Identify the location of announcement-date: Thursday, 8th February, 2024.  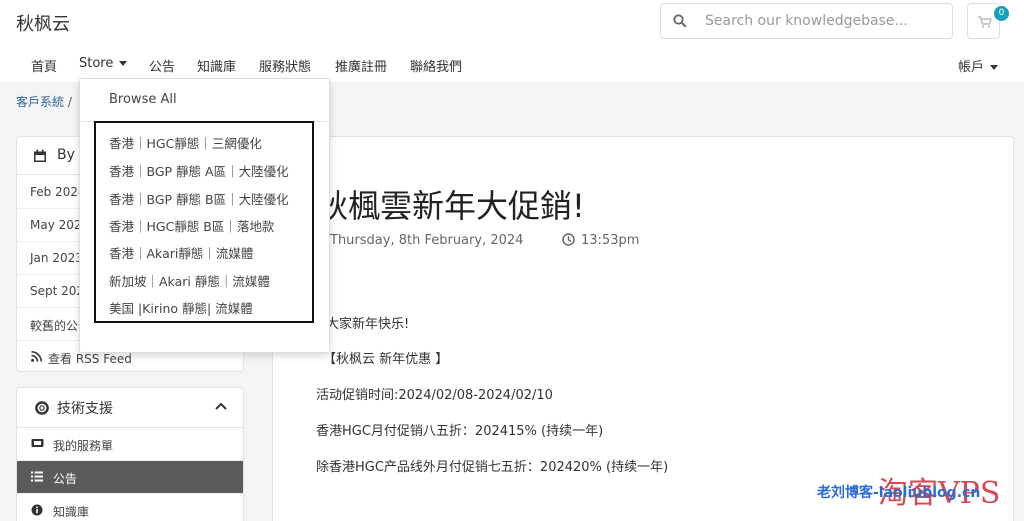
(419, 240).